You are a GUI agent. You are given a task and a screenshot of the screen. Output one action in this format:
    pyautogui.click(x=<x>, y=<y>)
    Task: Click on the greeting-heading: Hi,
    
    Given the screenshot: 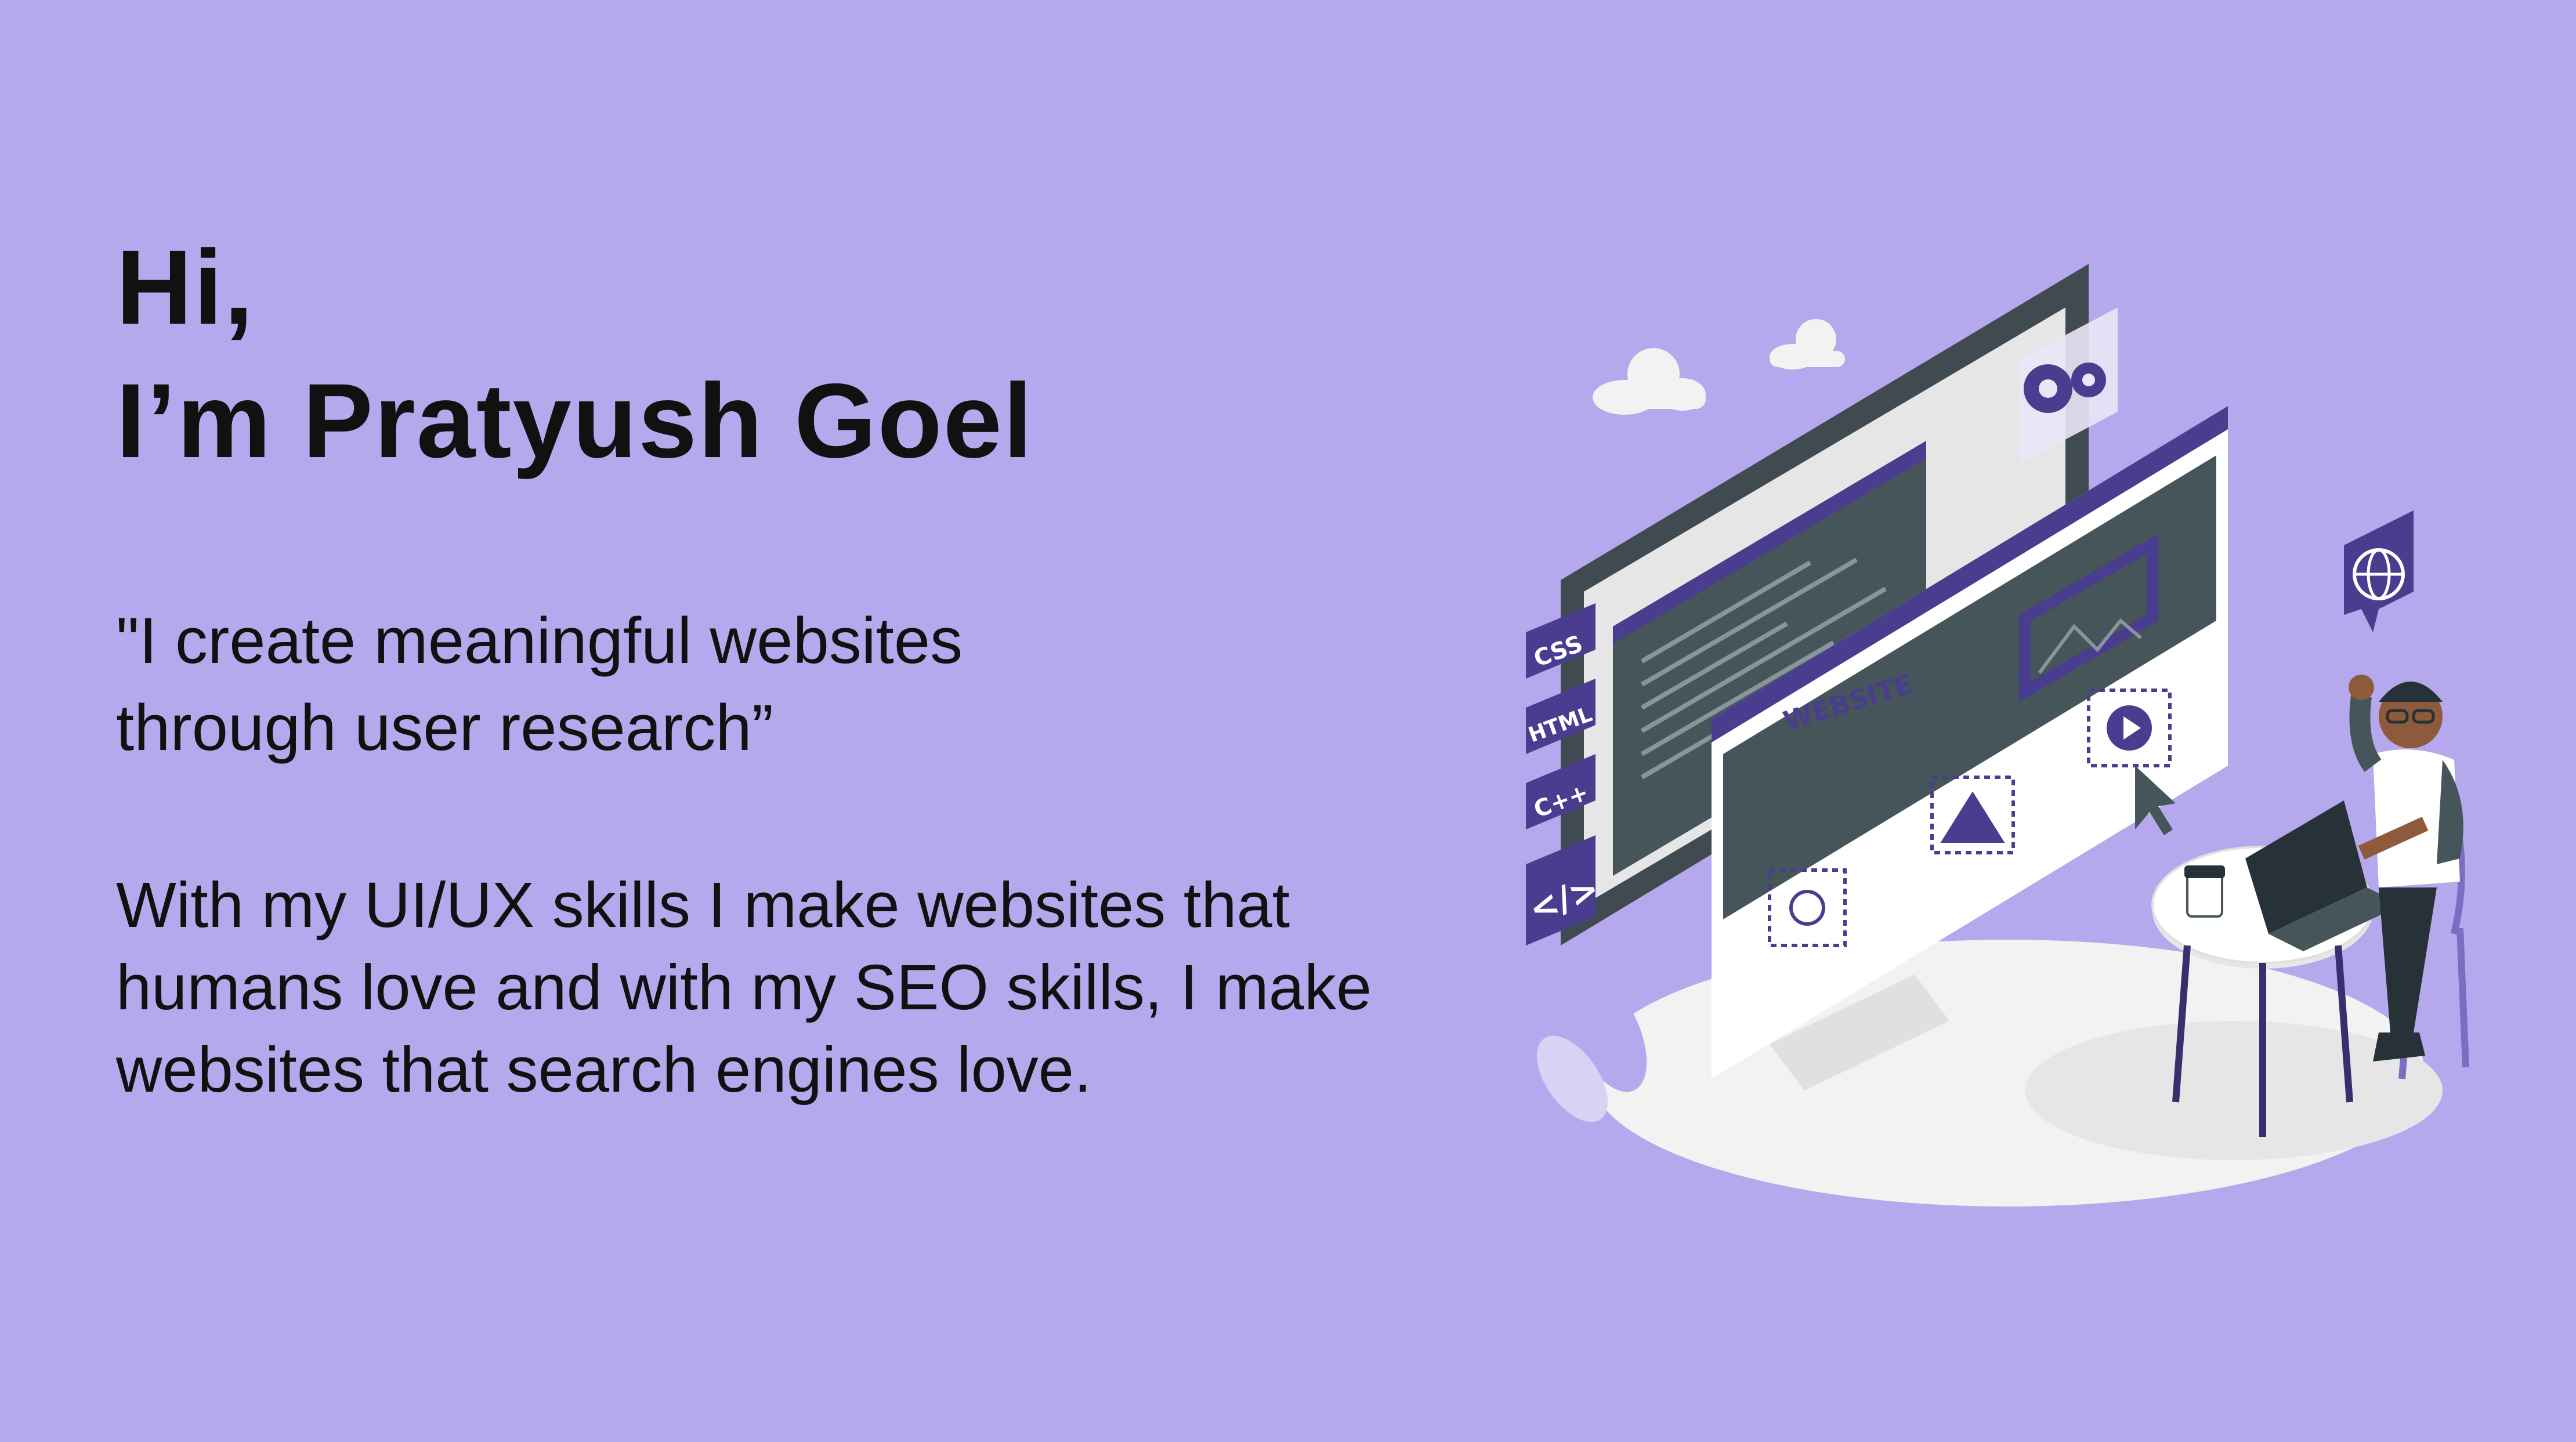 What is the action you would take?
    pyautogui.click(x=185, y=287)
    